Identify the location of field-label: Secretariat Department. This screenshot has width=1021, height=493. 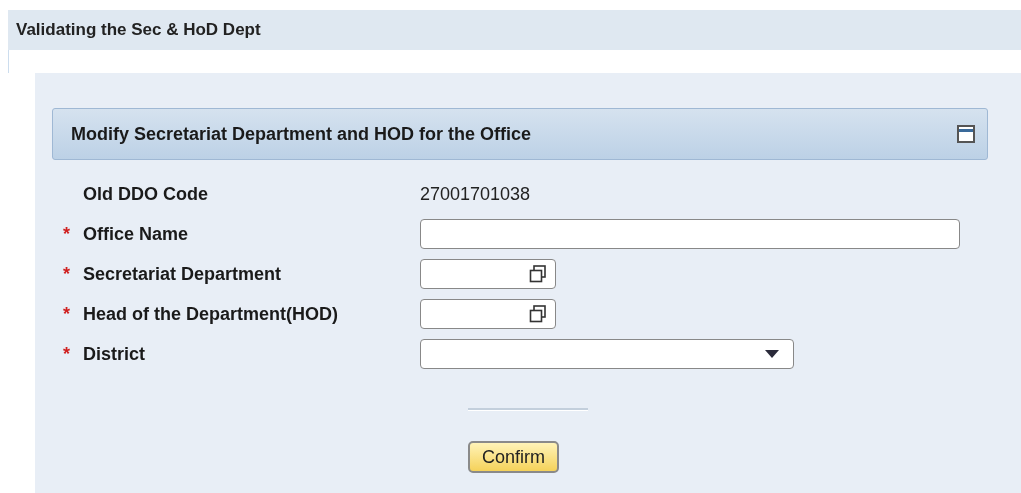
(182, 274).